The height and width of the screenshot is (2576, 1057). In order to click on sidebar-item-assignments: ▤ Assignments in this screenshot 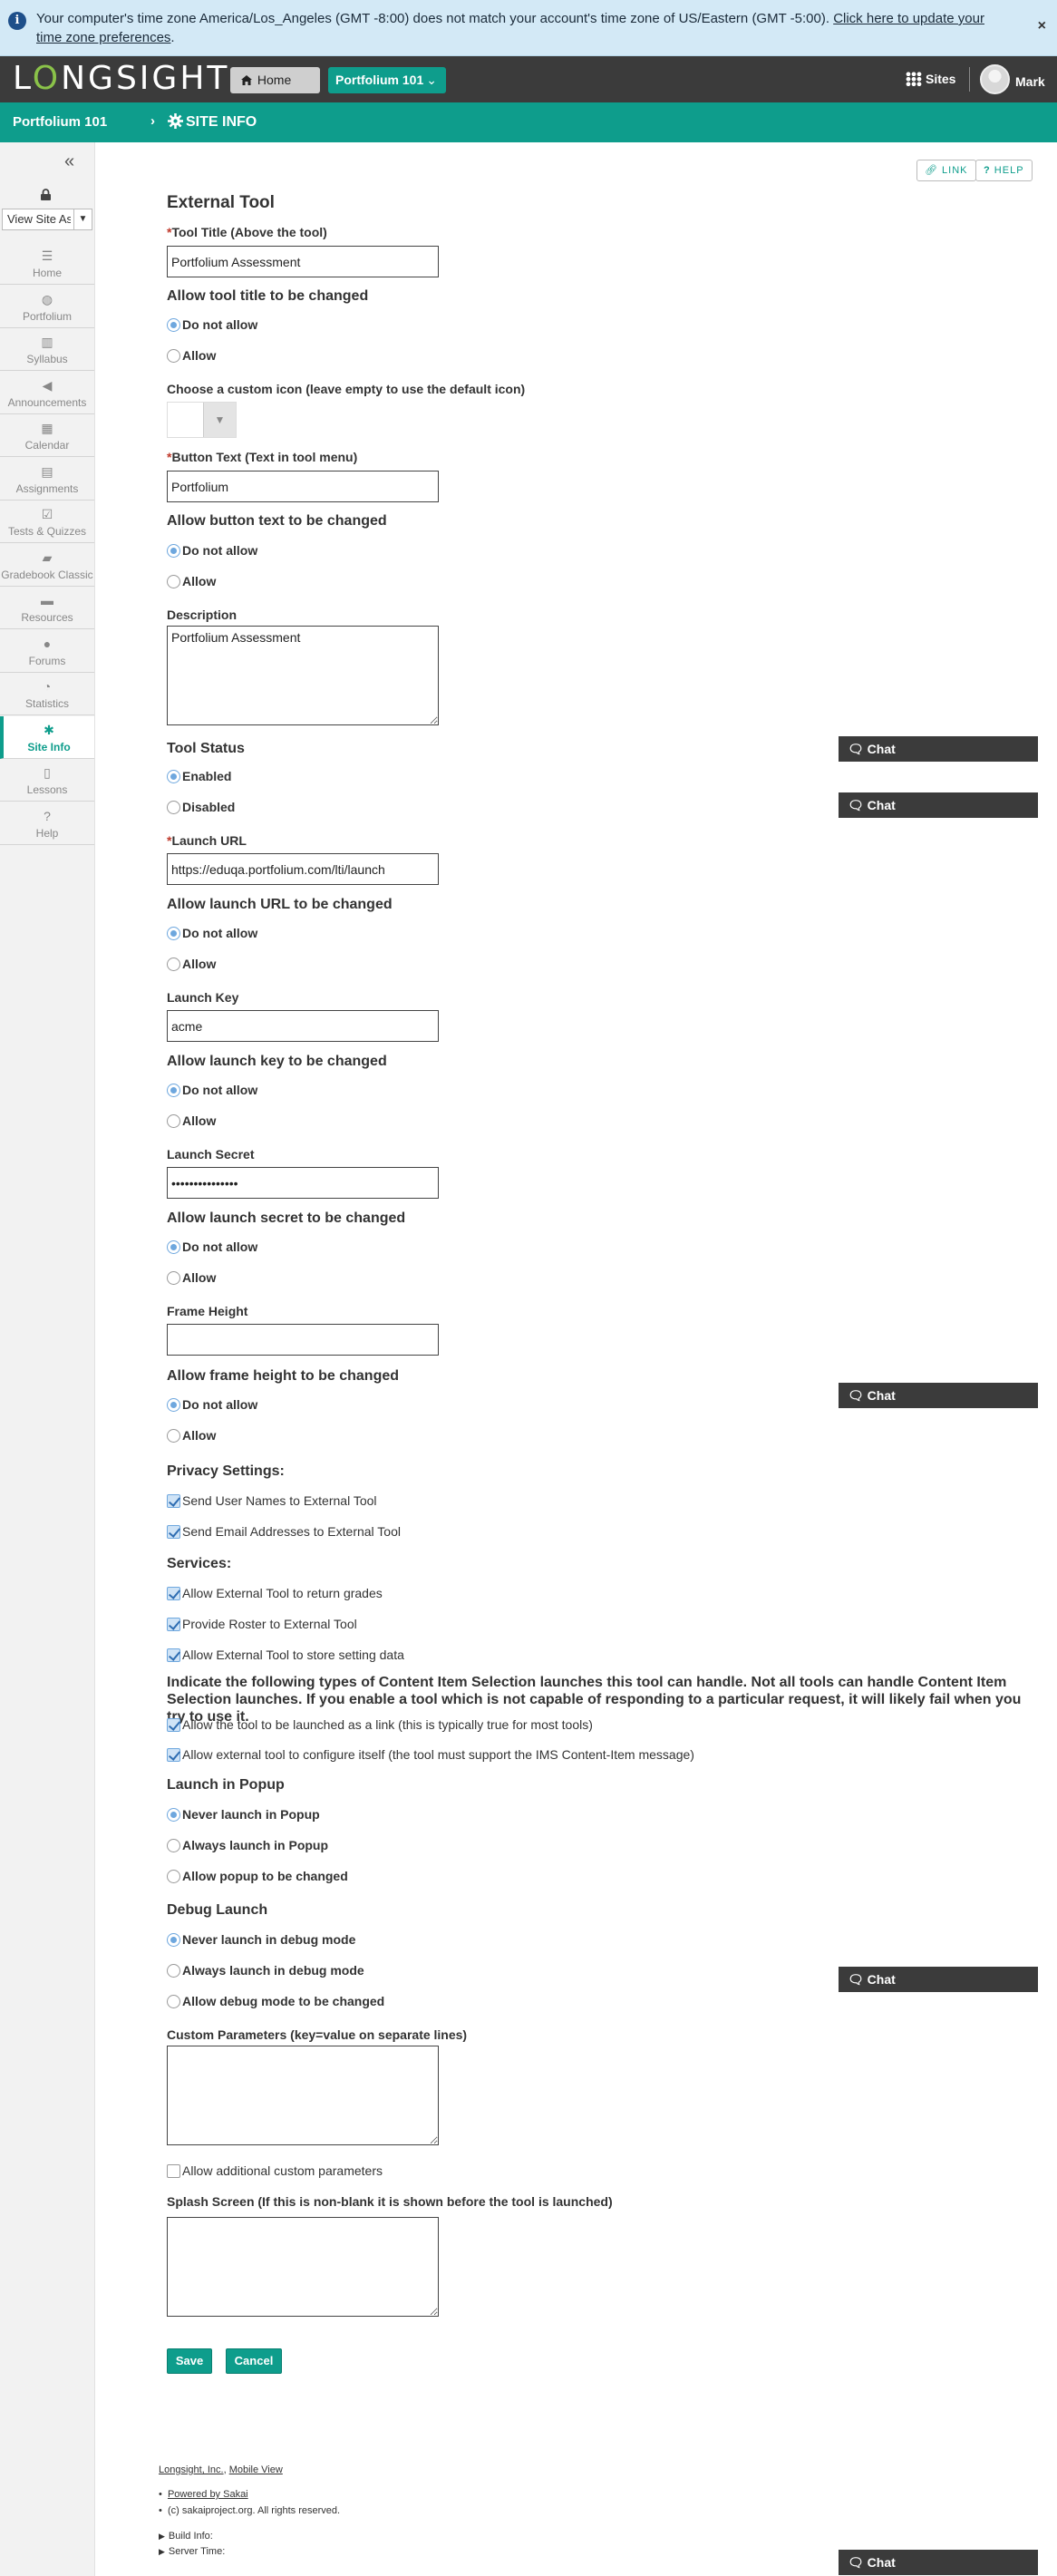, I will do `click(47, 479)`.